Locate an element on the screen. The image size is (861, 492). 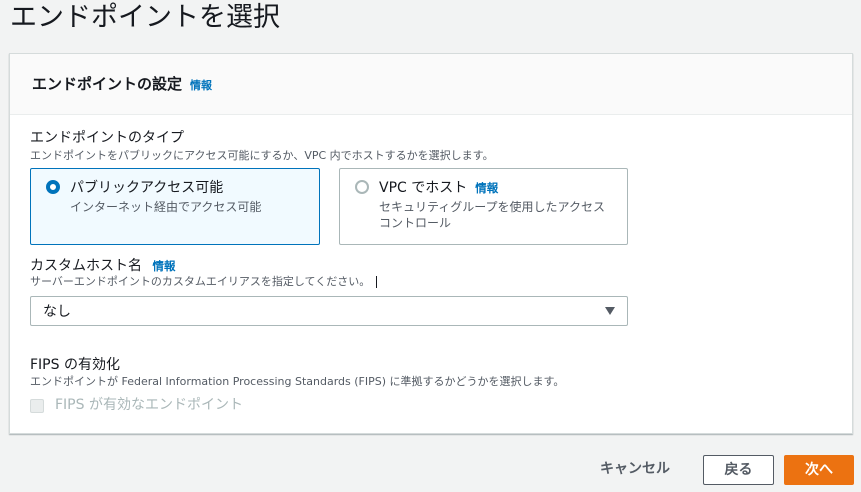
vpc-option-description: セキュリティグループを使用したアクセスコントロール is located at coordinates (492, 215).